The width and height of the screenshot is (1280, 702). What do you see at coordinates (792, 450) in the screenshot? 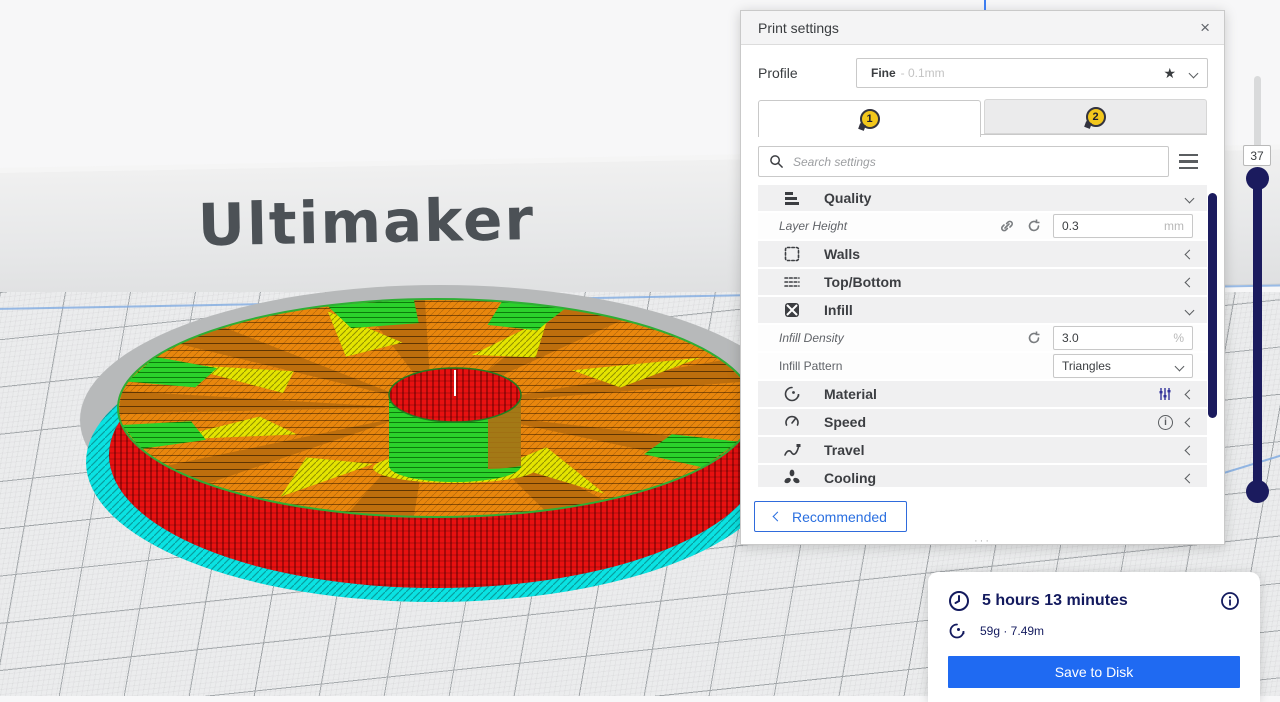
I see `travel-icon` at bounding box center [792, 450].